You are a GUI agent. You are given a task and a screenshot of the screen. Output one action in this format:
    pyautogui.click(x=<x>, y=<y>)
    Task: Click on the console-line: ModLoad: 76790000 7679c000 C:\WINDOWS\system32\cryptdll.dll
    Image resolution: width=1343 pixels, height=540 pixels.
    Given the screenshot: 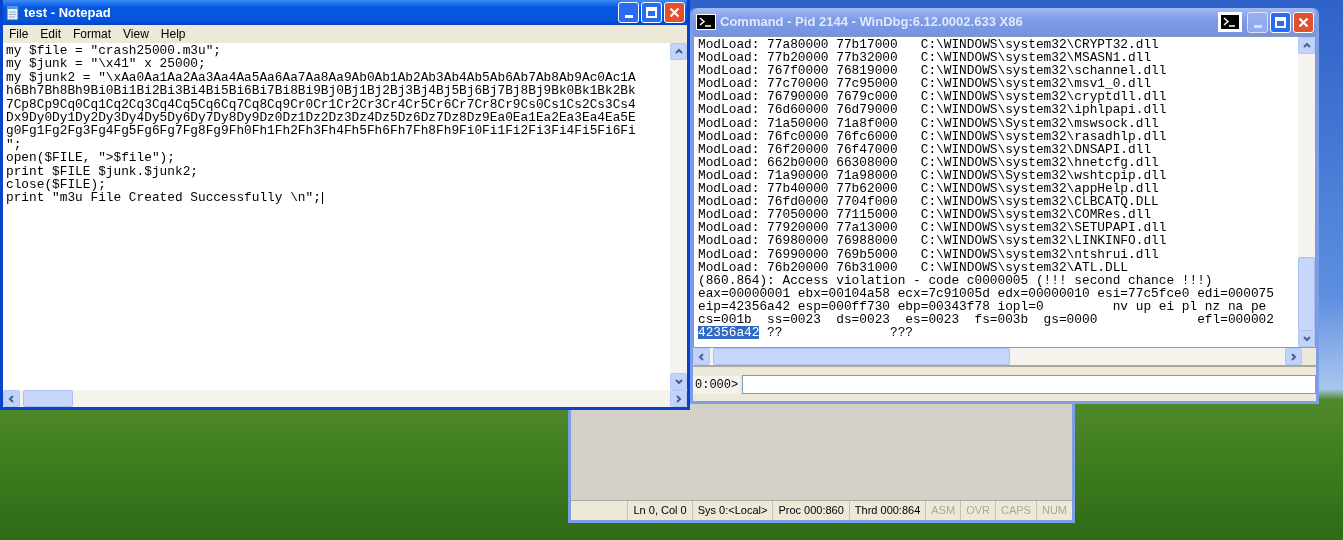 What is the action you would take?
    pyautogui.click(x=933, y=97)
    